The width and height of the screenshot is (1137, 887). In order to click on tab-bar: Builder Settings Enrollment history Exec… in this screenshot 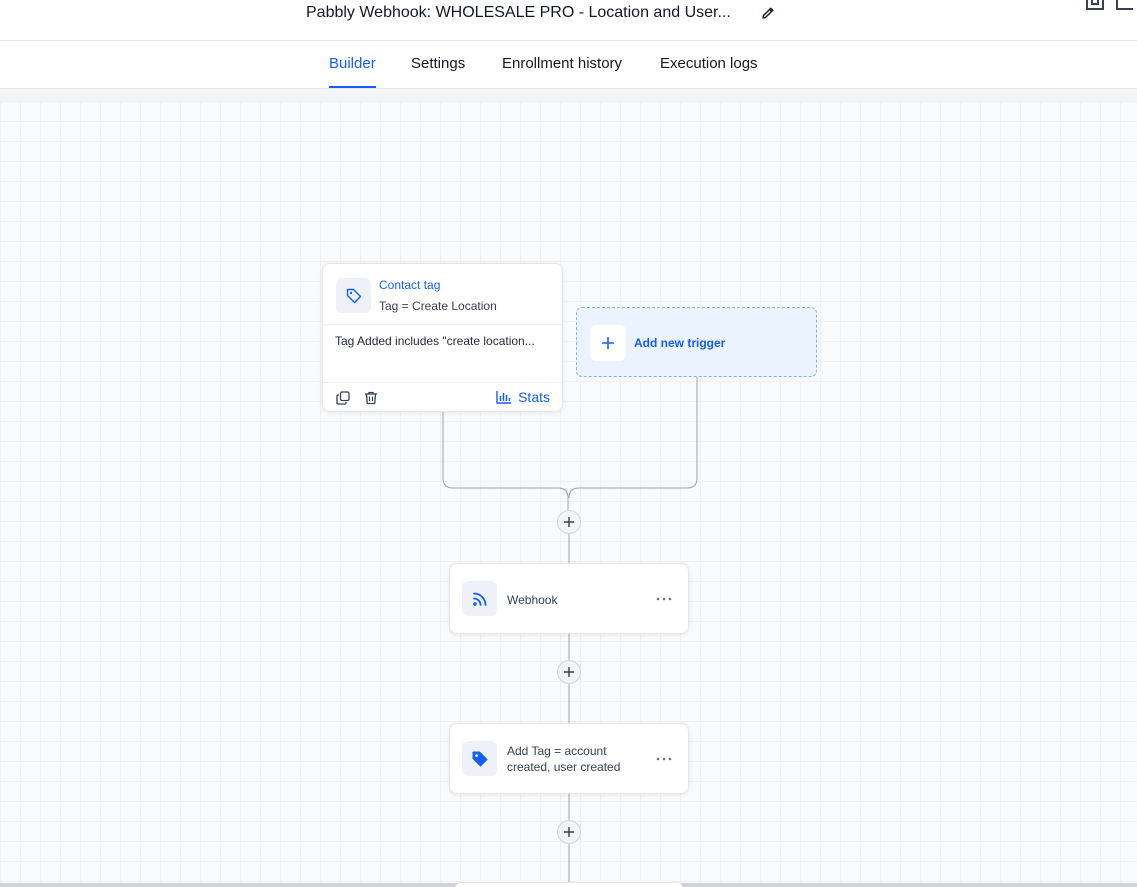, I will do `click(568, 65)`.